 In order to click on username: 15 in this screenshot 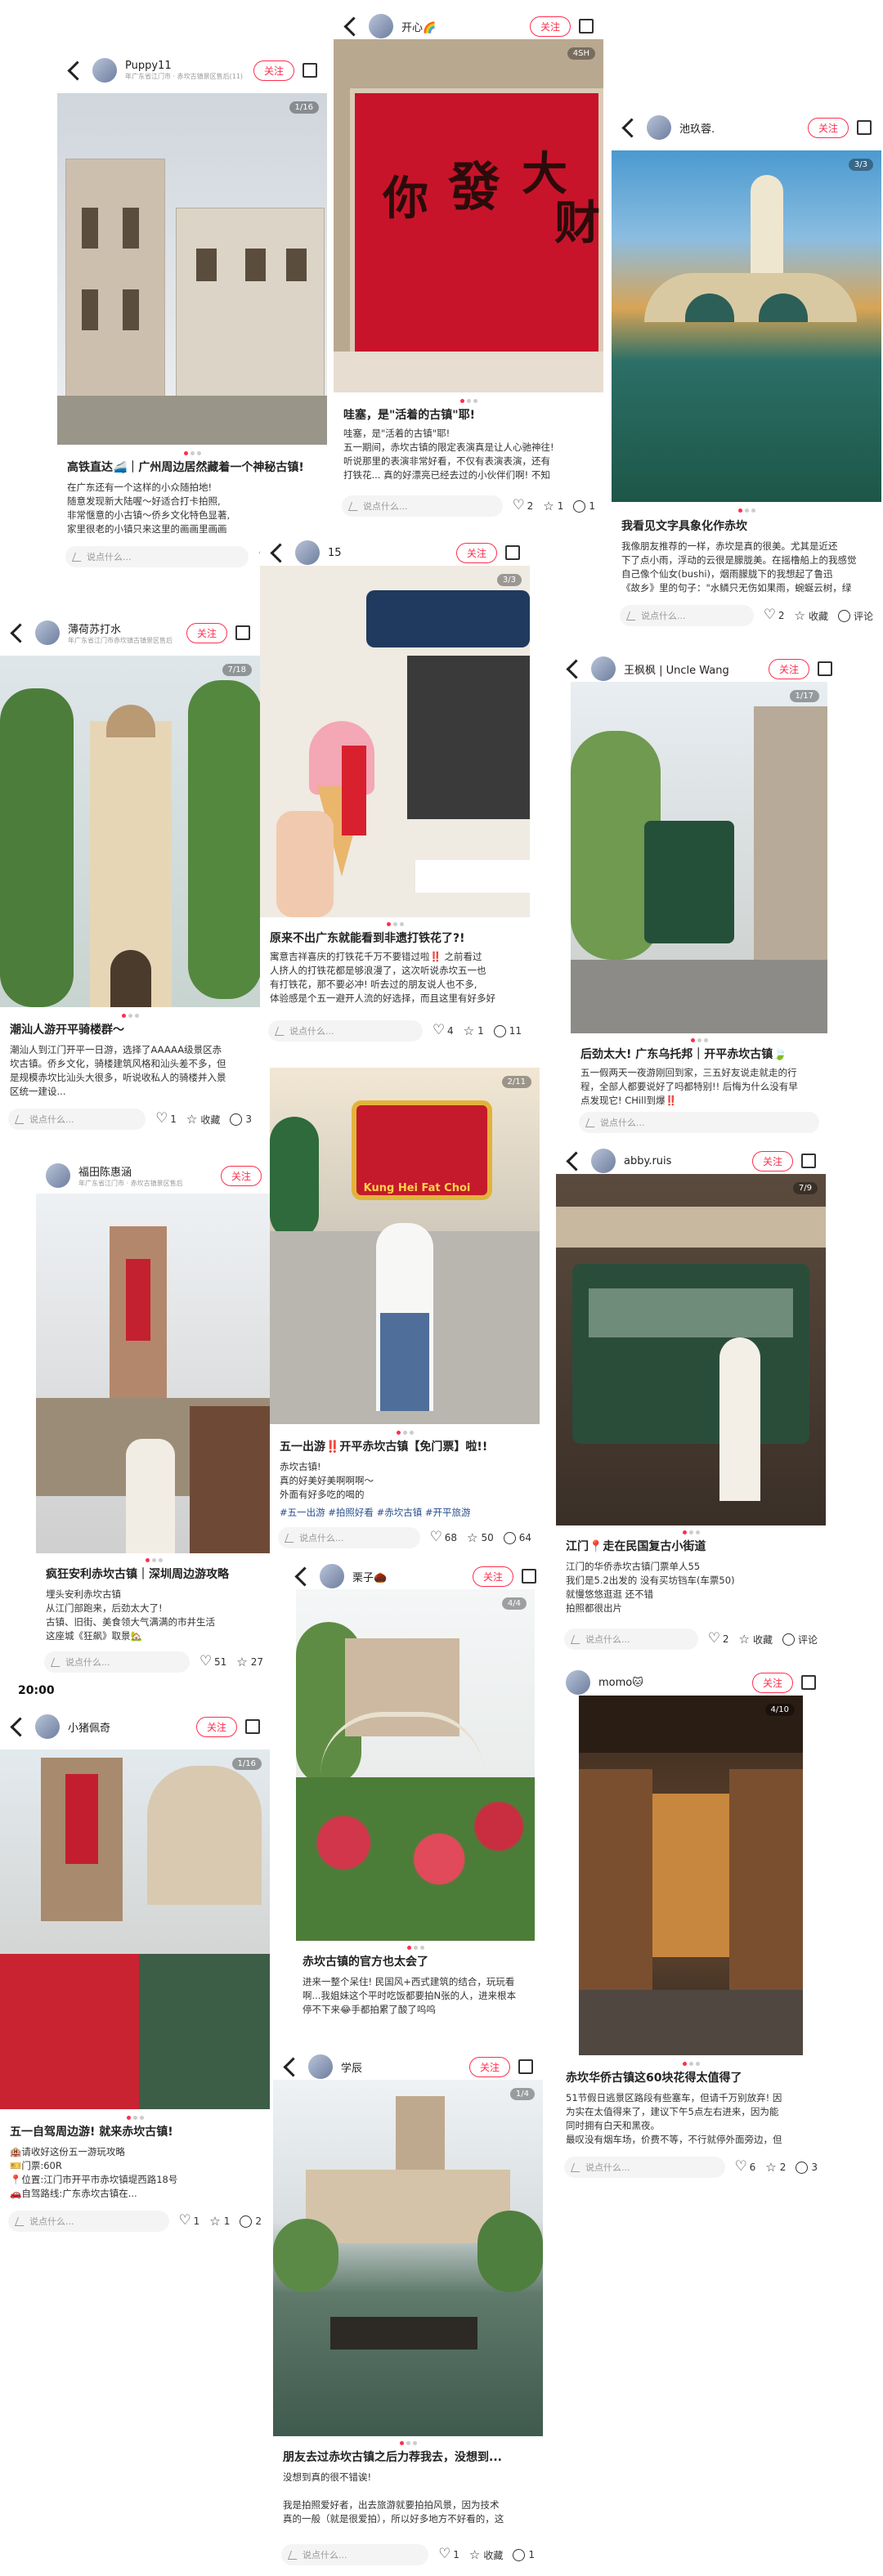, I will do `click(335, 553)`.